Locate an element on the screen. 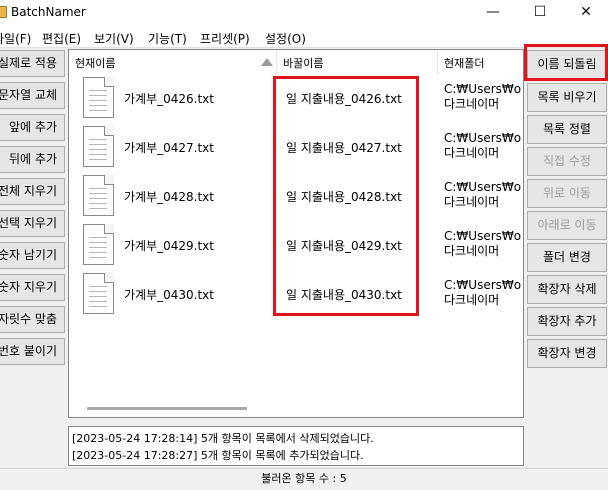 This screenshot has width=608, height=490. menu-presets: 프리셋(P) is located at coordinates (225, 38).